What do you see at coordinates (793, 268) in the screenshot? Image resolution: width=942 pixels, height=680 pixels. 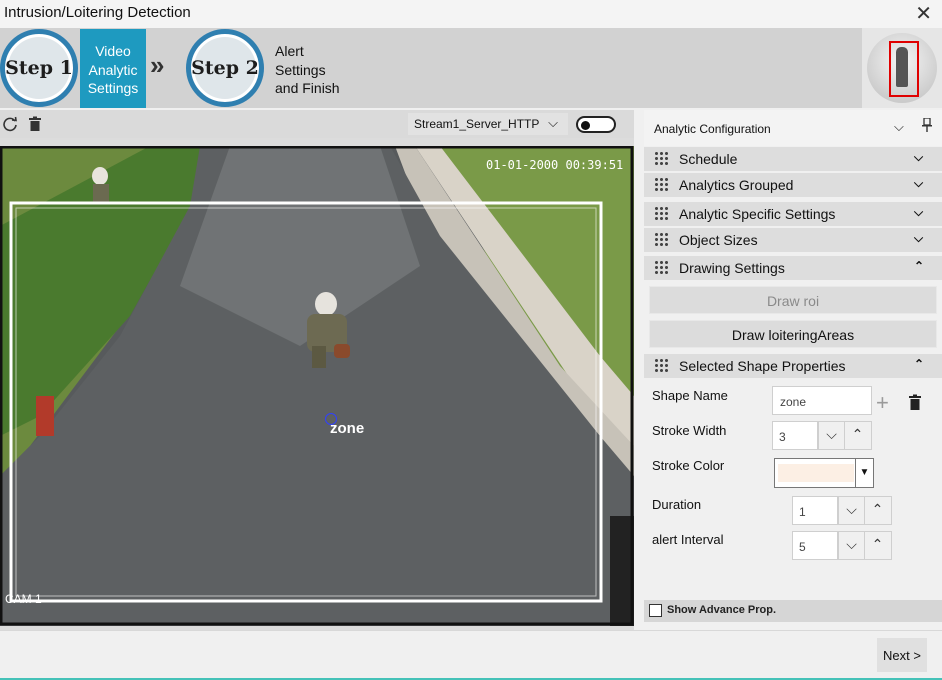 I see `section-drawing-settings: Drawing Settings ⌃` at bounding box center [793, 268].